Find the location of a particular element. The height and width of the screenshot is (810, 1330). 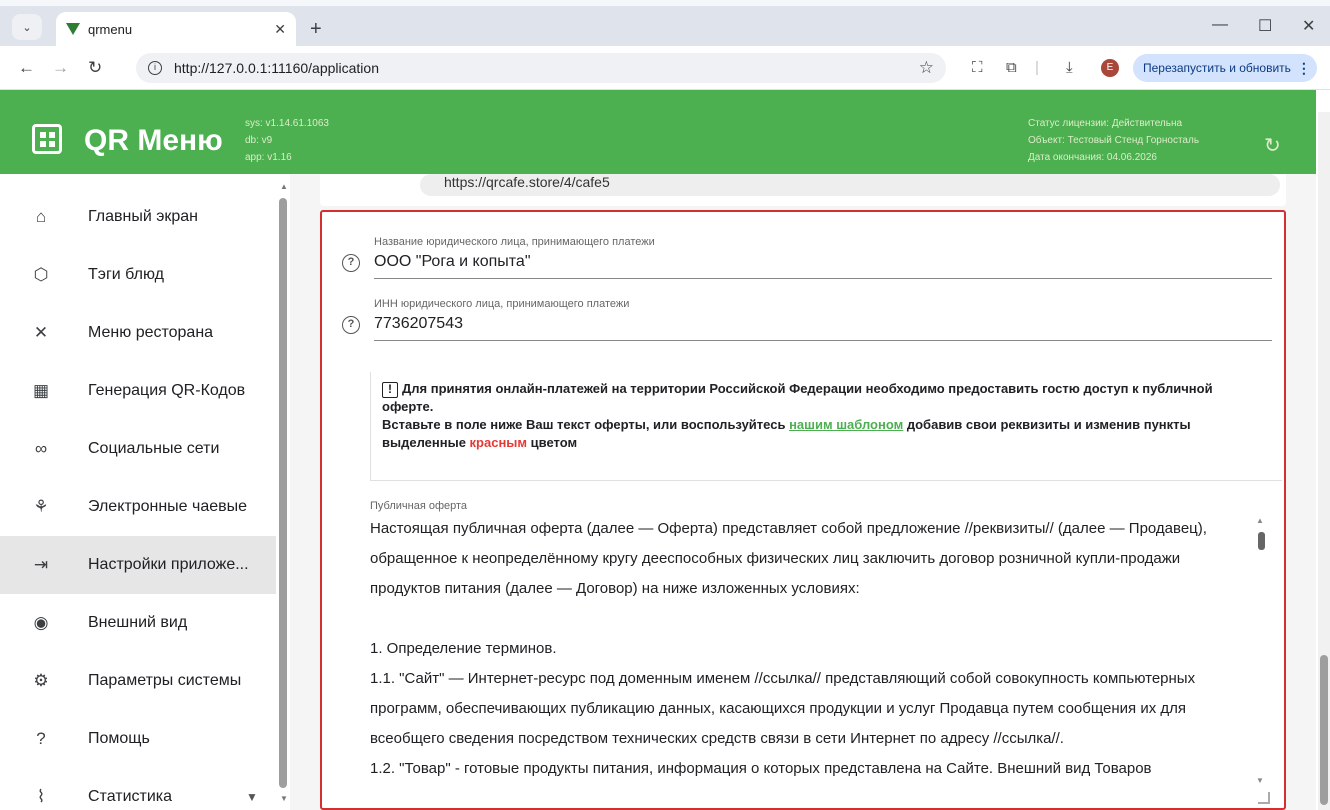

offer-label: Публичная оферта is located at coordinates (419, 506).